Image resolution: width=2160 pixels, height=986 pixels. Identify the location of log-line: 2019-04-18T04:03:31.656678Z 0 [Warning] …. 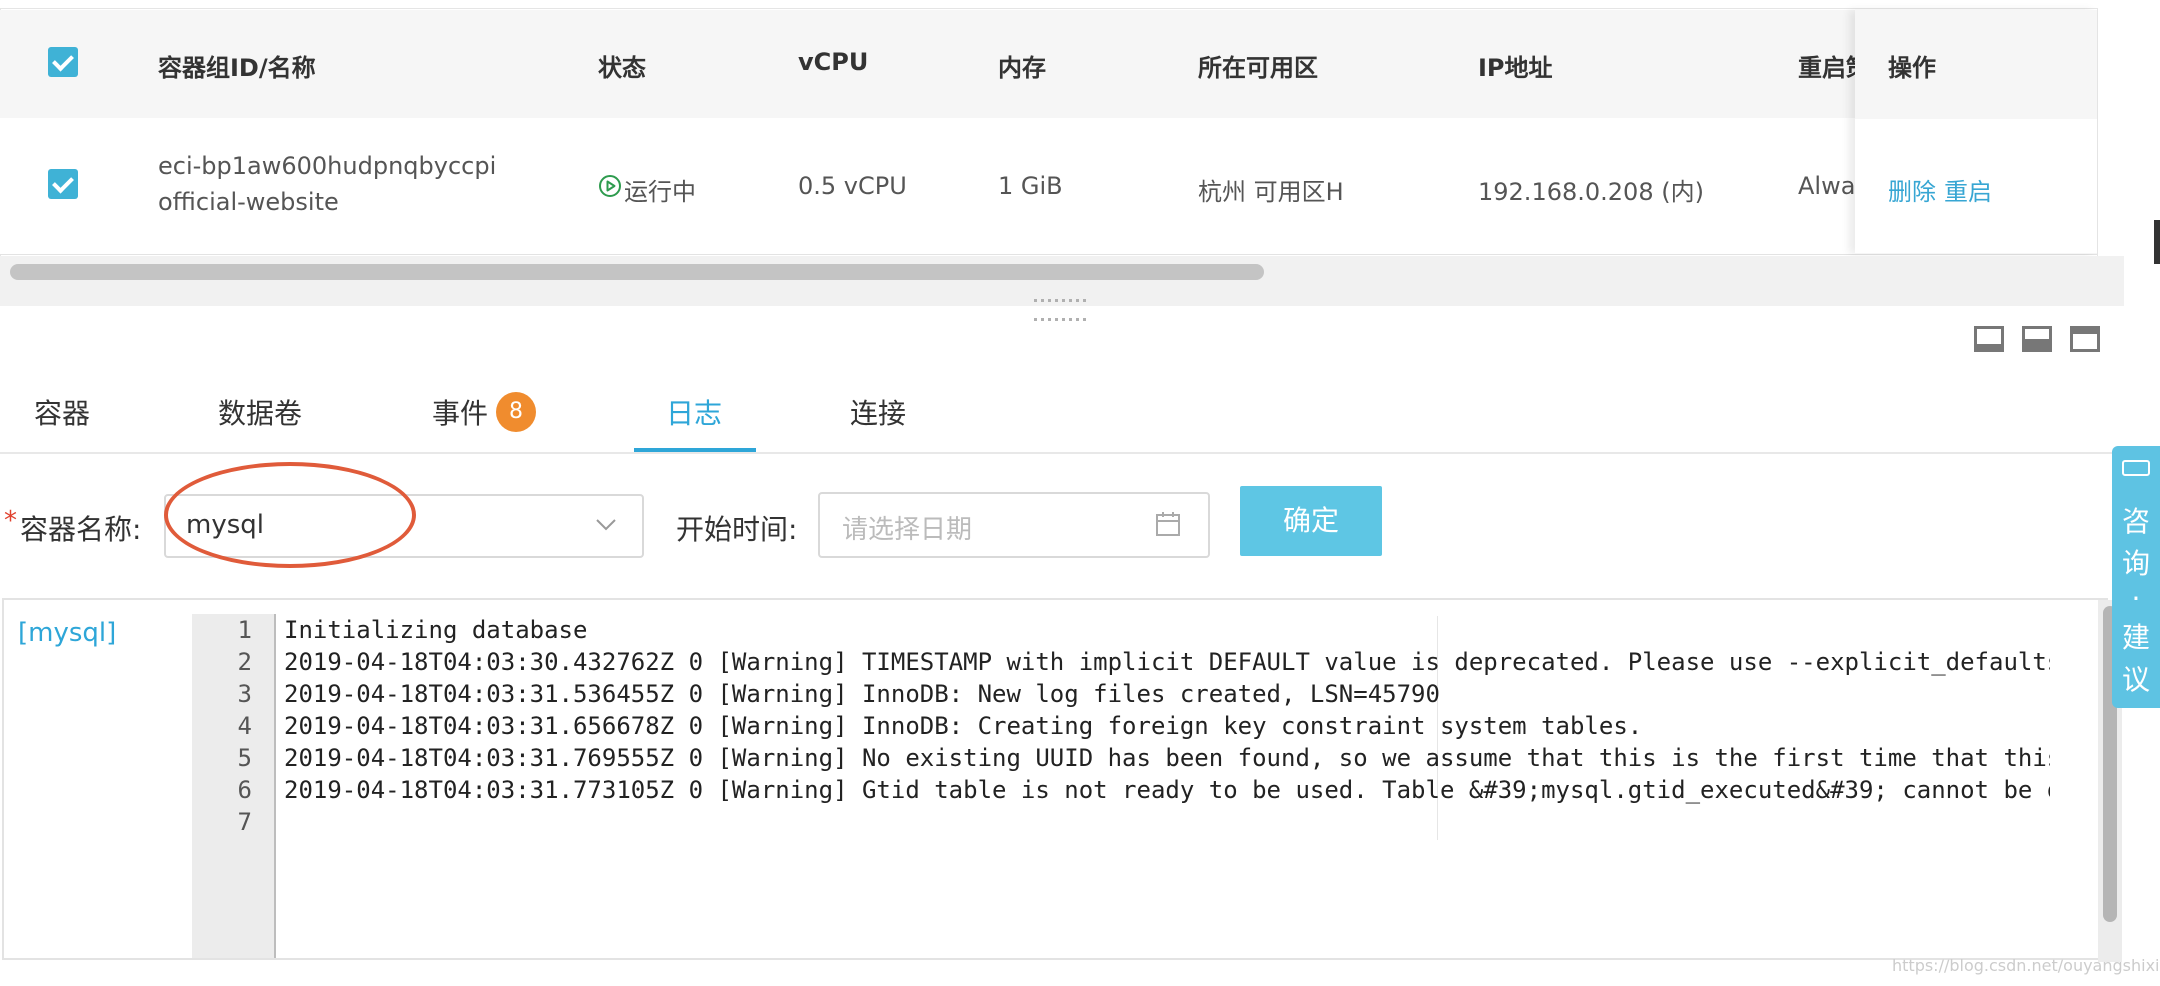
(963, 726).